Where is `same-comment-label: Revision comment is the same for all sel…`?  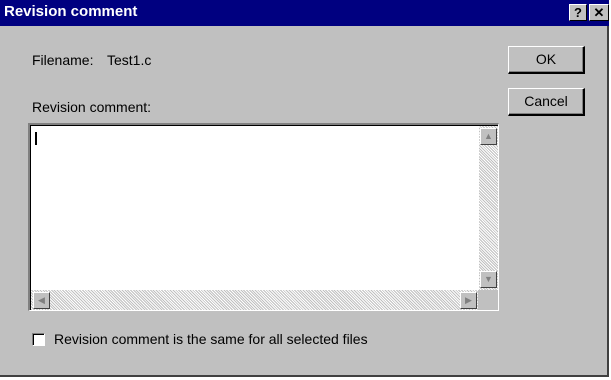
same-comment-label: Revision comment is the same for all sel… is located at coordinates (211, 339).